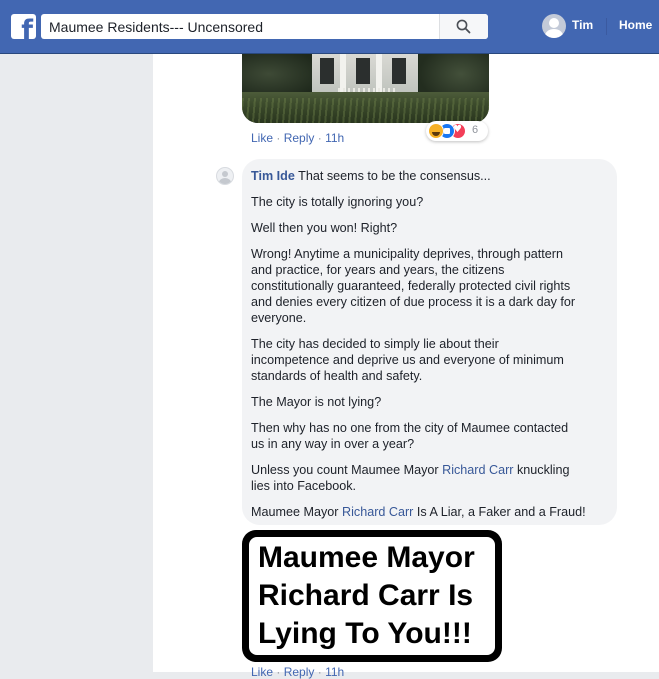  What do you see at coordinates (475, 130) in the screenshot?
I see `reaction-count: 6` at bounding box center [475, 130].